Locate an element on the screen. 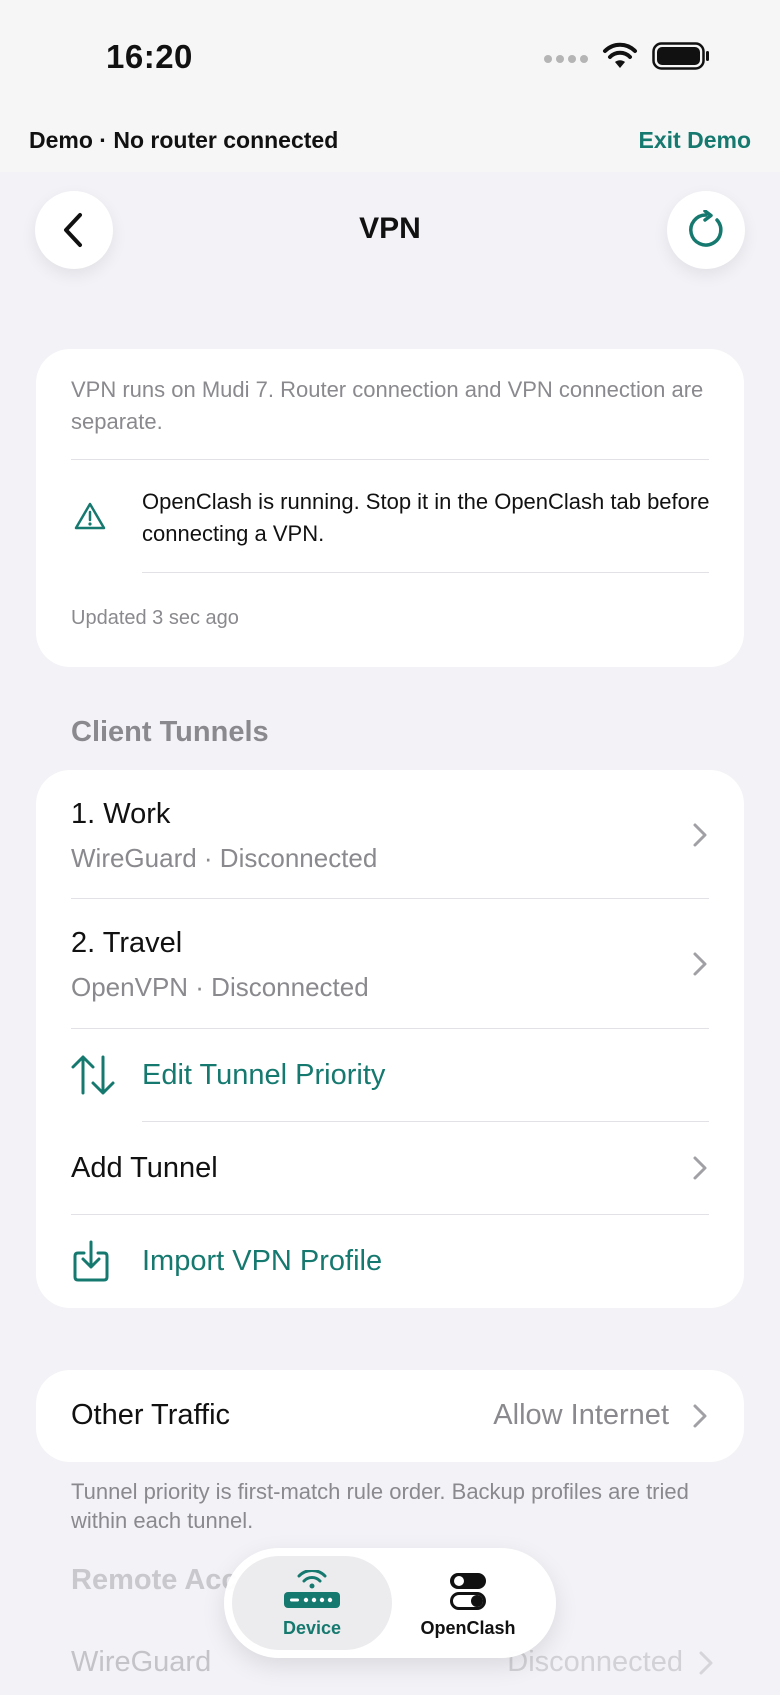 This screenshot has width=780, height=1695. tab-device-label: Device is located at coordinates (312, 1628).